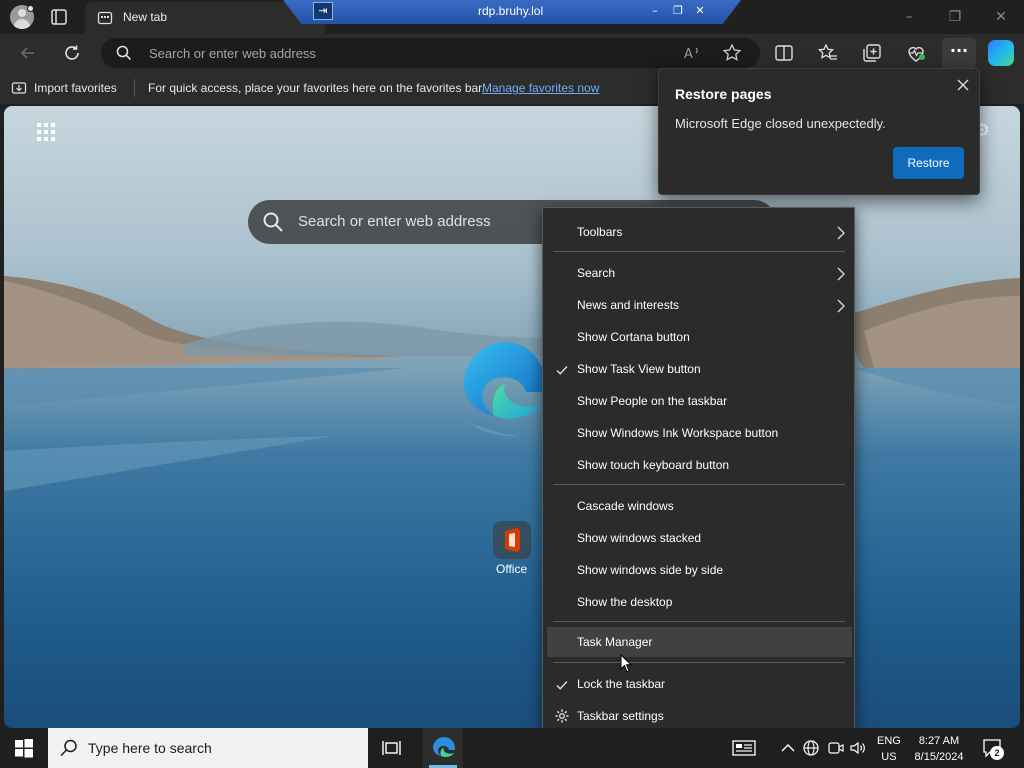  What do you see at coordinates (939, 757) in the screenshot?
I see `clock-date: 8/15/2024` at bounding box center [939, 757].